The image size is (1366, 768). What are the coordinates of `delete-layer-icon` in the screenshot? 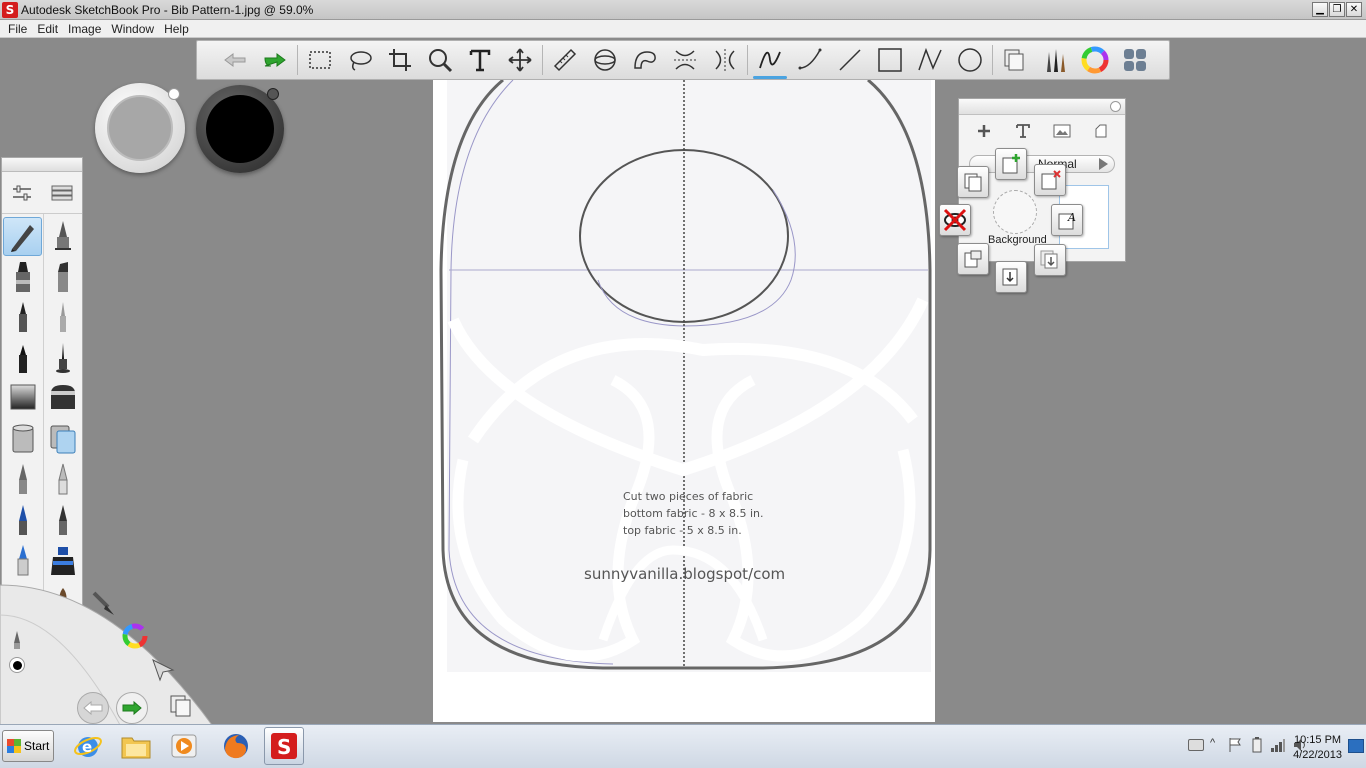 It's located at (1050, 180).